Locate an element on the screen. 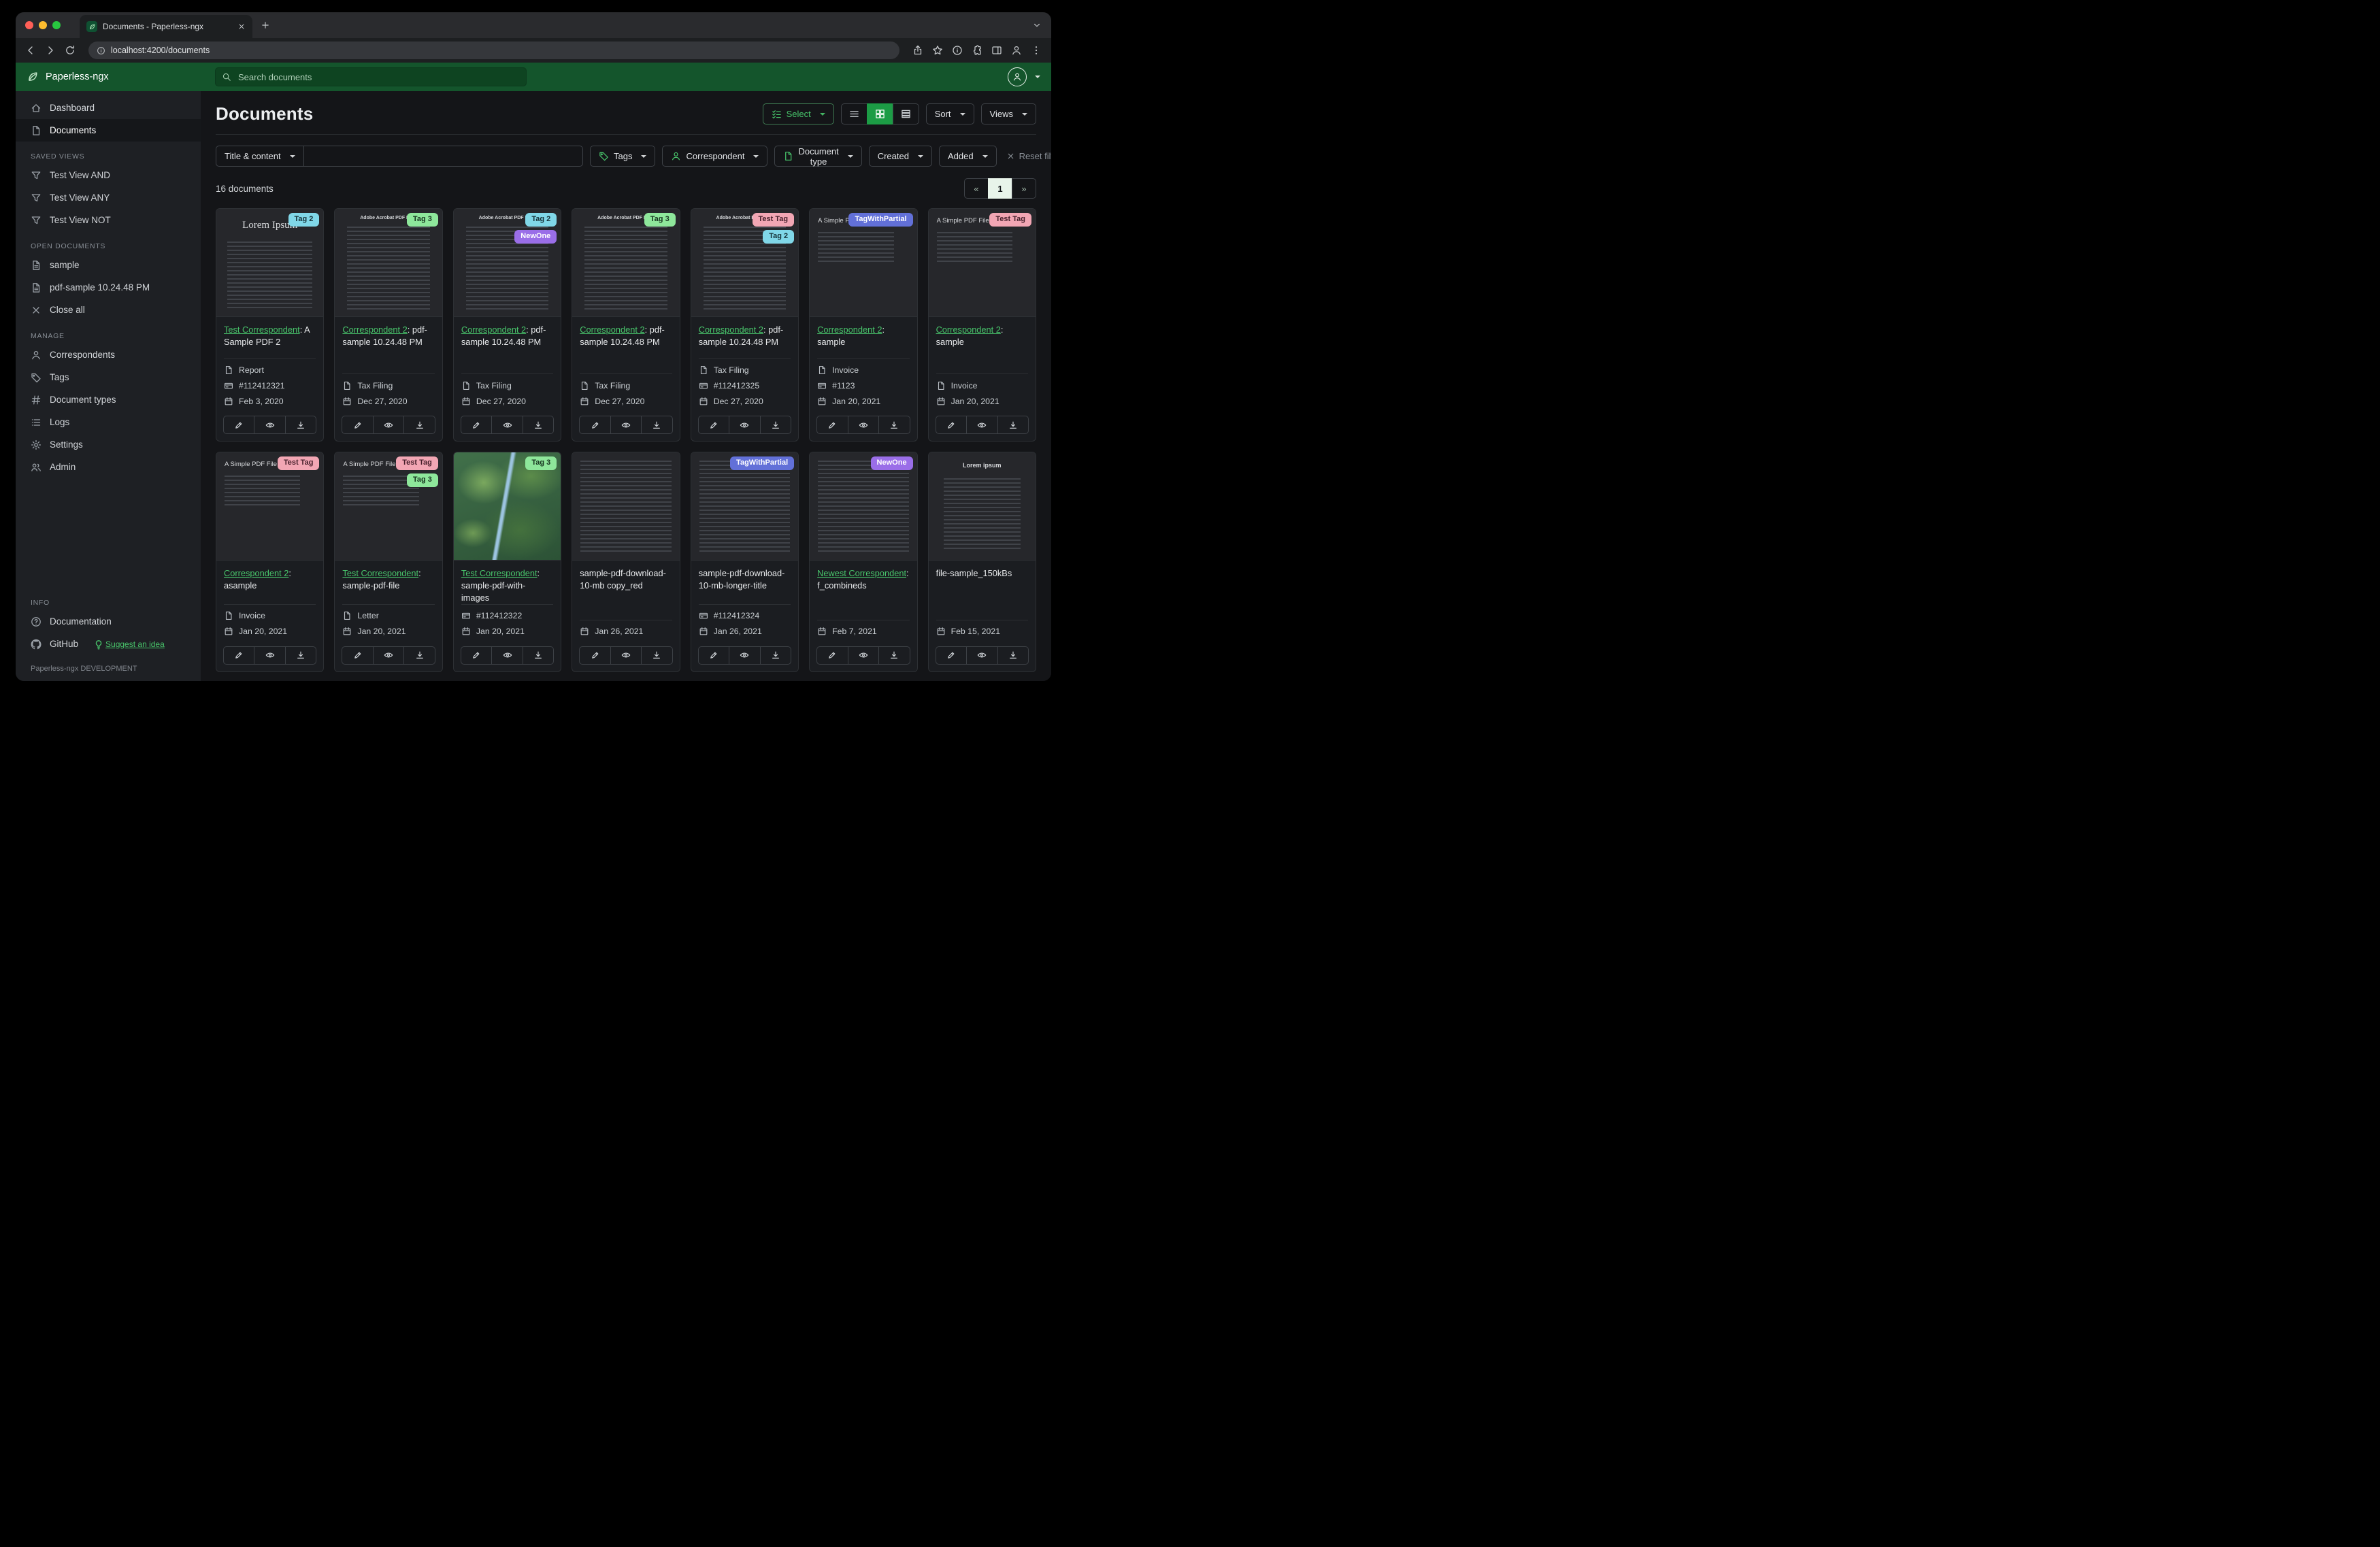 The image size is (2380, 1547). reload-button is located at coordinates (70, 50).